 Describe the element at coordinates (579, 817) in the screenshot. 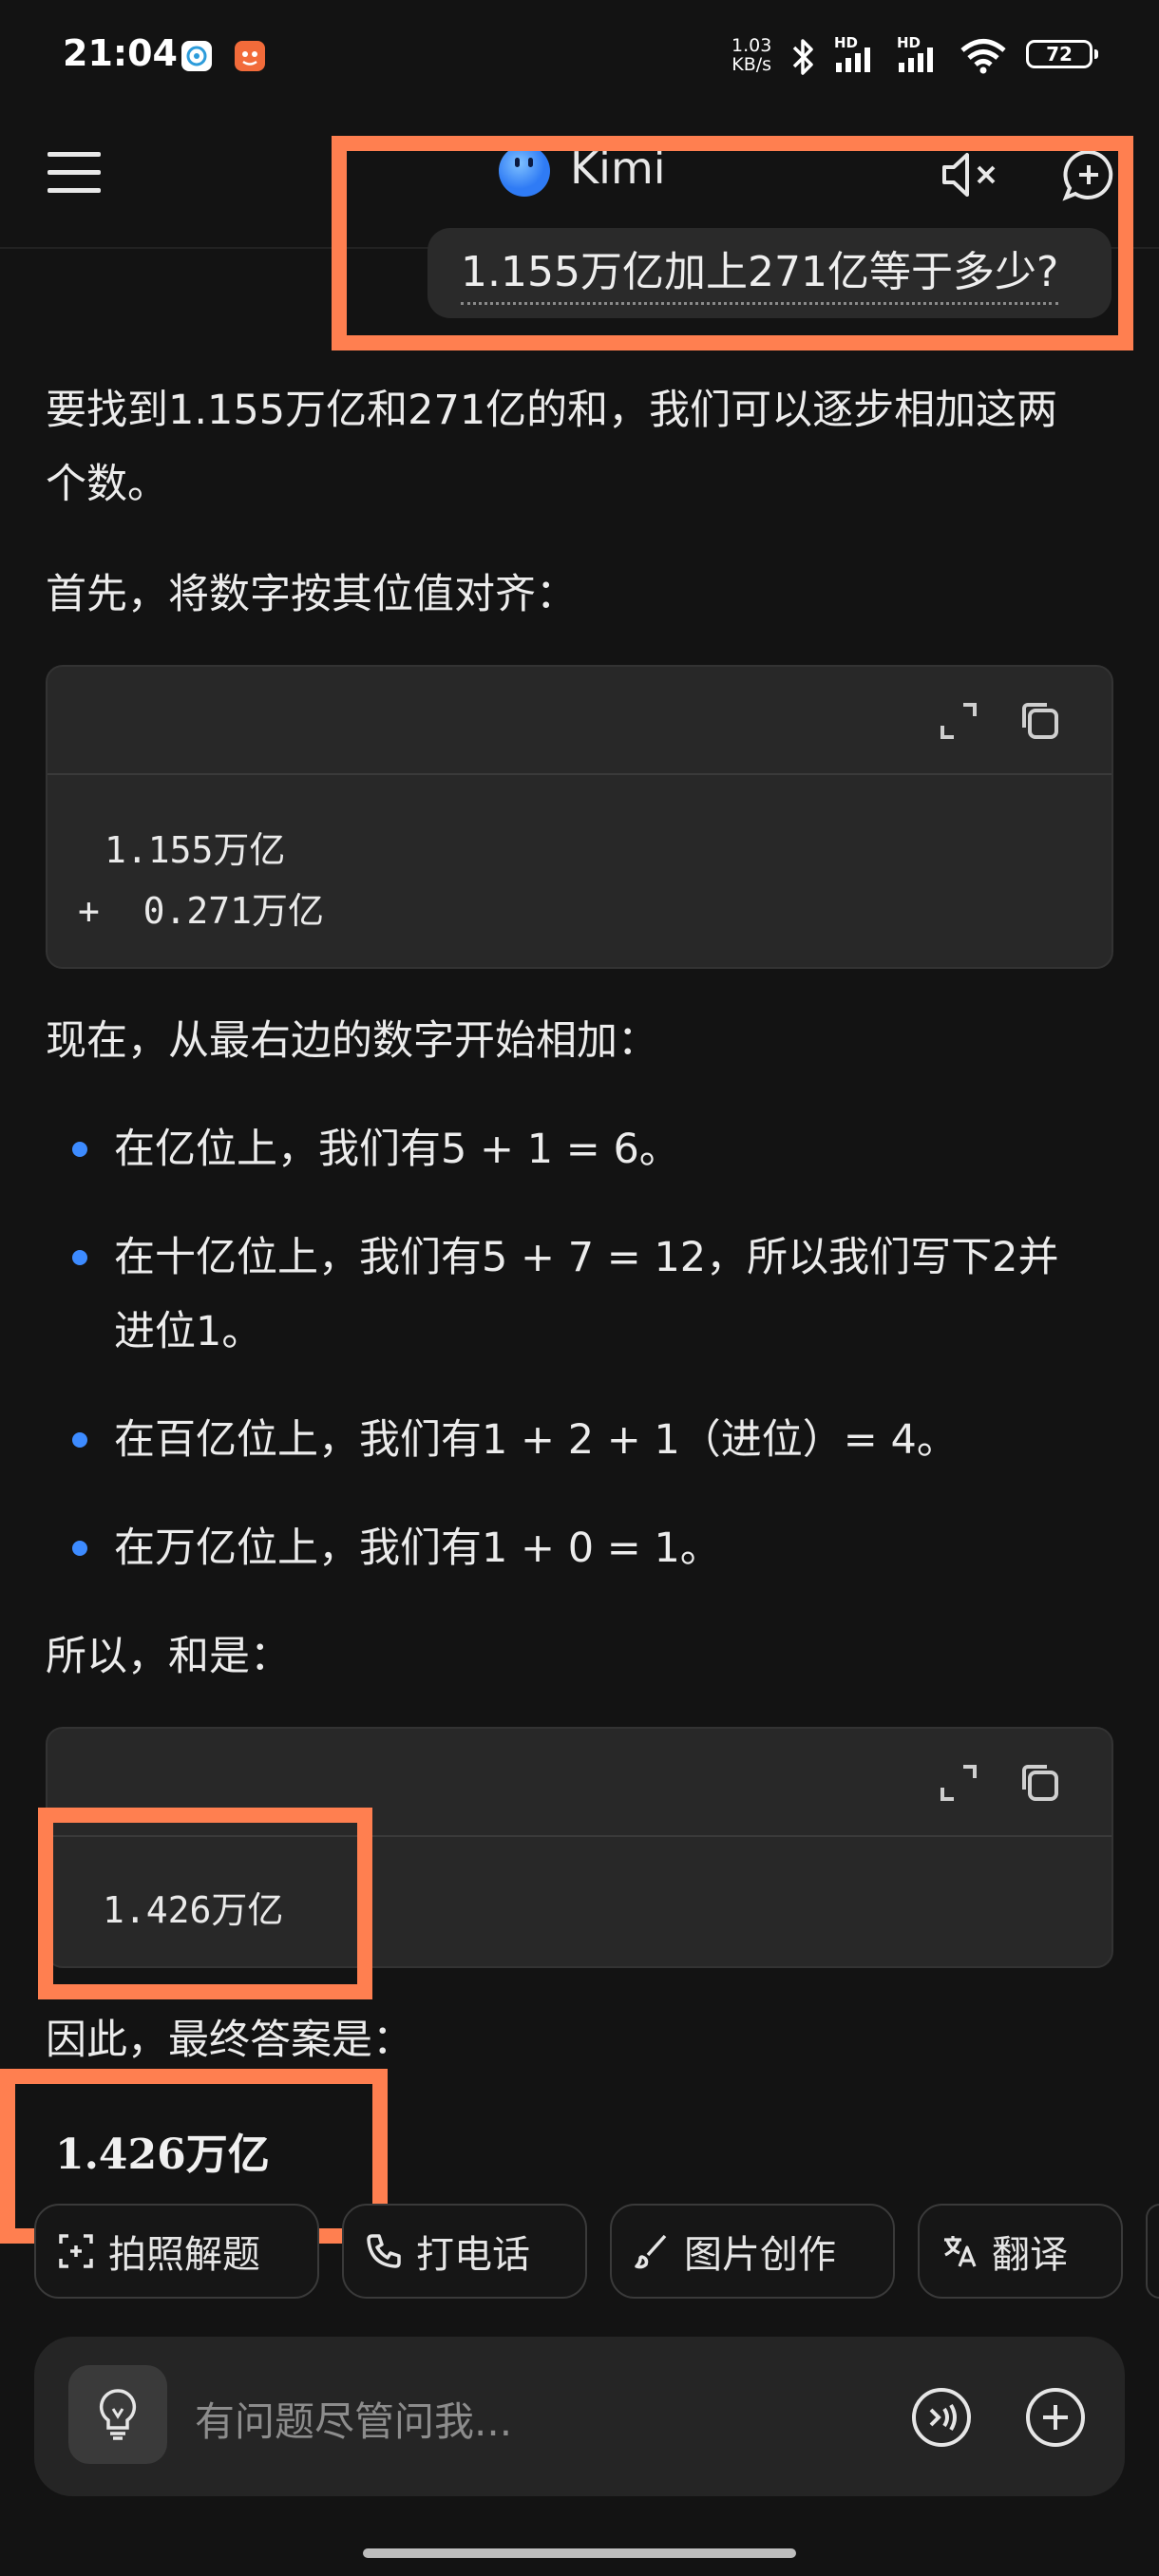

I see `code-block-alignment: 1.155万亿 + 0.271万亿` at that location.